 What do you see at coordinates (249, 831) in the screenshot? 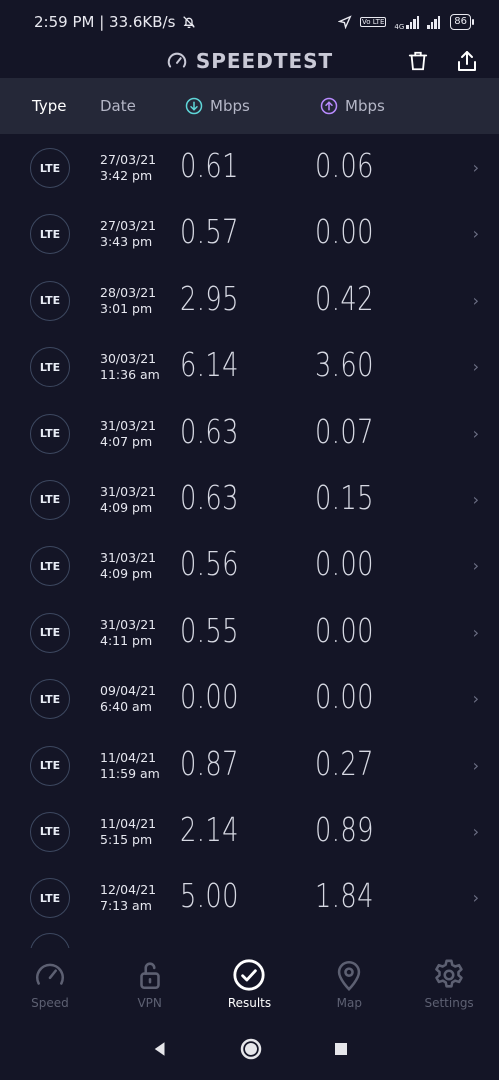
I see `result-row: LTE 11/04/21 5:15 pm 2.14 0.89 ›` at bounding box center [249, 831].